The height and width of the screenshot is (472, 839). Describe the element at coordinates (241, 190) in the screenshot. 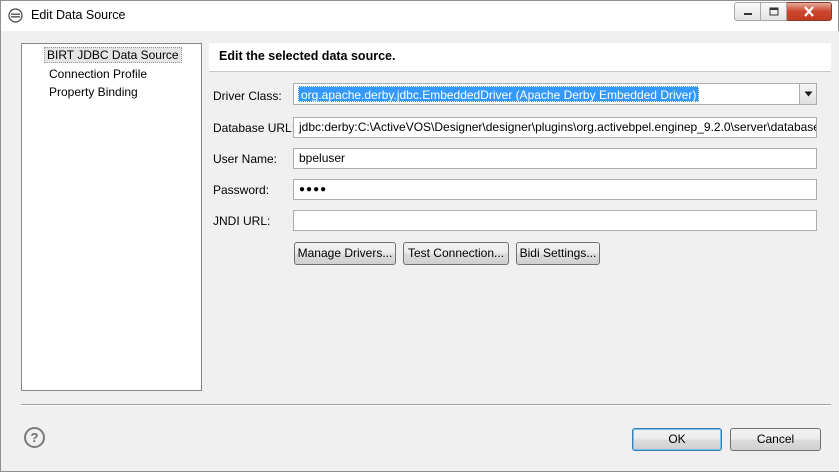

I see `password-label: Password:` at that location.